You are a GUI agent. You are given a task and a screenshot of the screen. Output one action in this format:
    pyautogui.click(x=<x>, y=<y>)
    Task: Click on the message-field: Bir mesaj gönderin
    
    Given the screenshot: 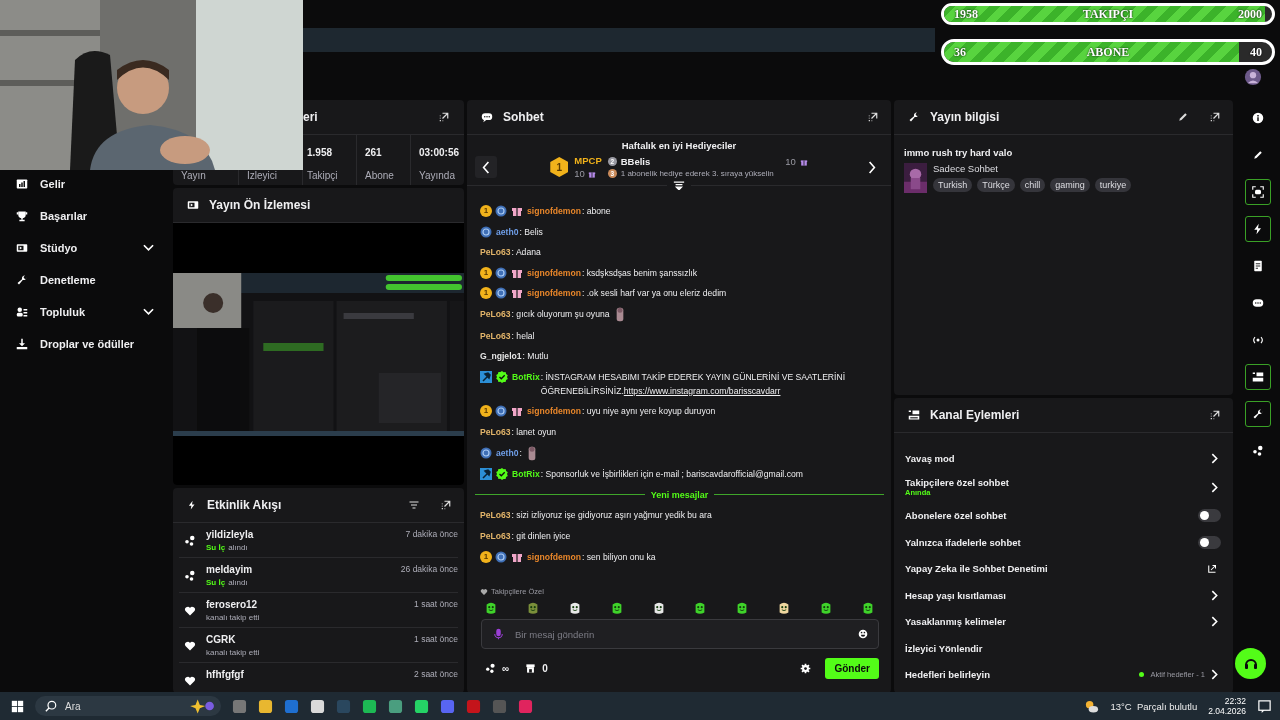 What is the action you would take?
    pyautogui.click(x=680, y=634)
    